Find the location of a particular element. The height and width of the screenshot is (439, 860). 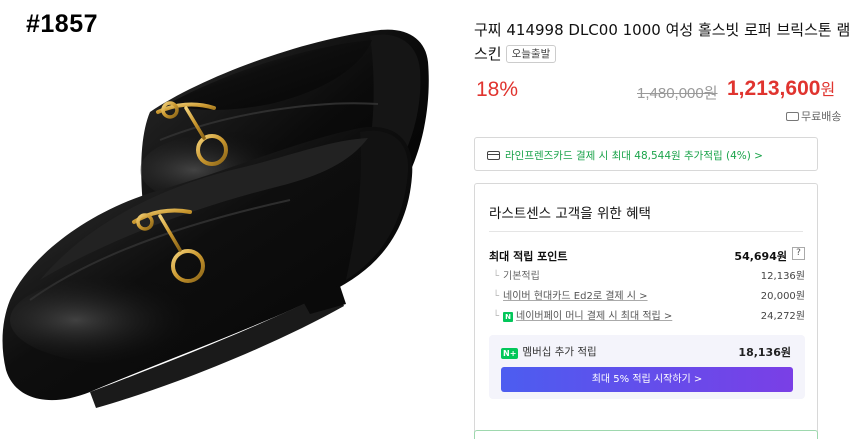

max-points-row: 최대 적립 포인트 54,694원 ? is located at coordinates (647, 255).